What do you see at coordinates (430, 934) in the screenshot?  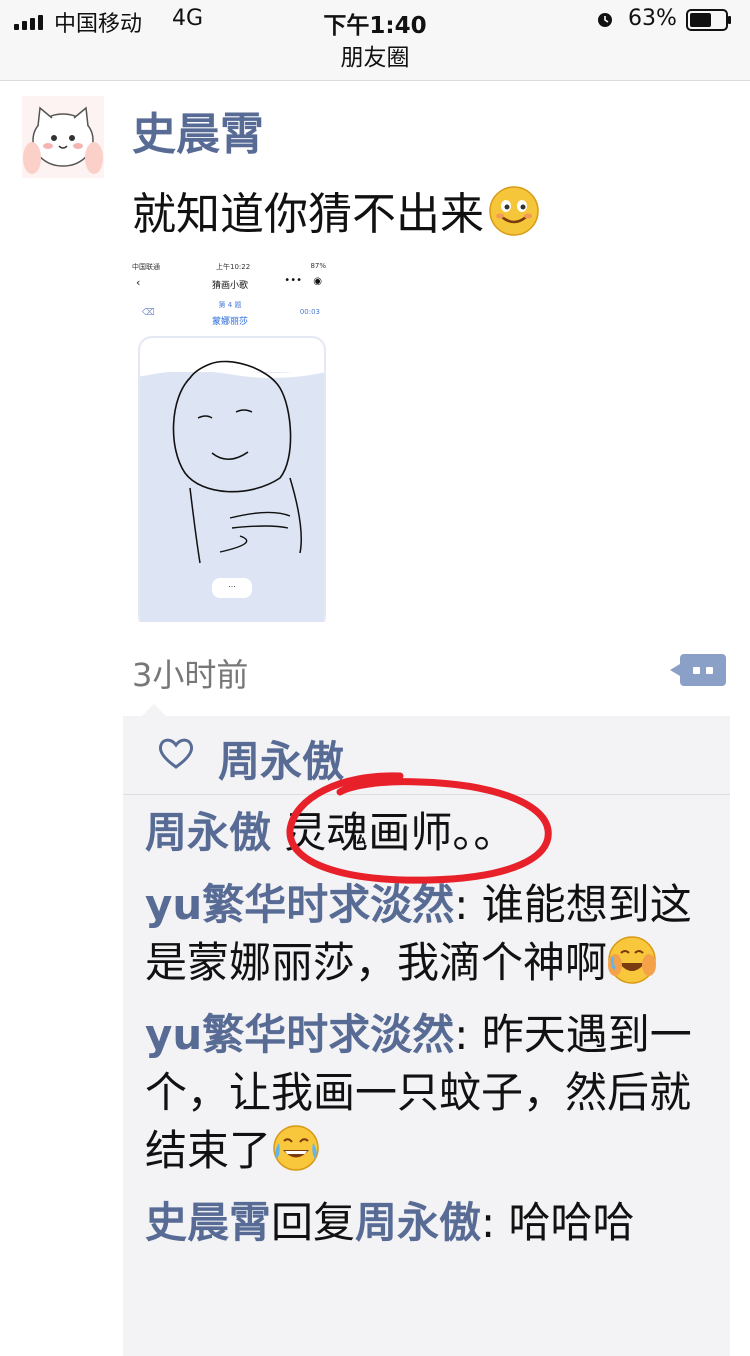 I see `comment-item: yu繁华时求淡然: 谁能想到这是蒙娜丽莎，我滴个神啊` at bounding box center [430, 934].